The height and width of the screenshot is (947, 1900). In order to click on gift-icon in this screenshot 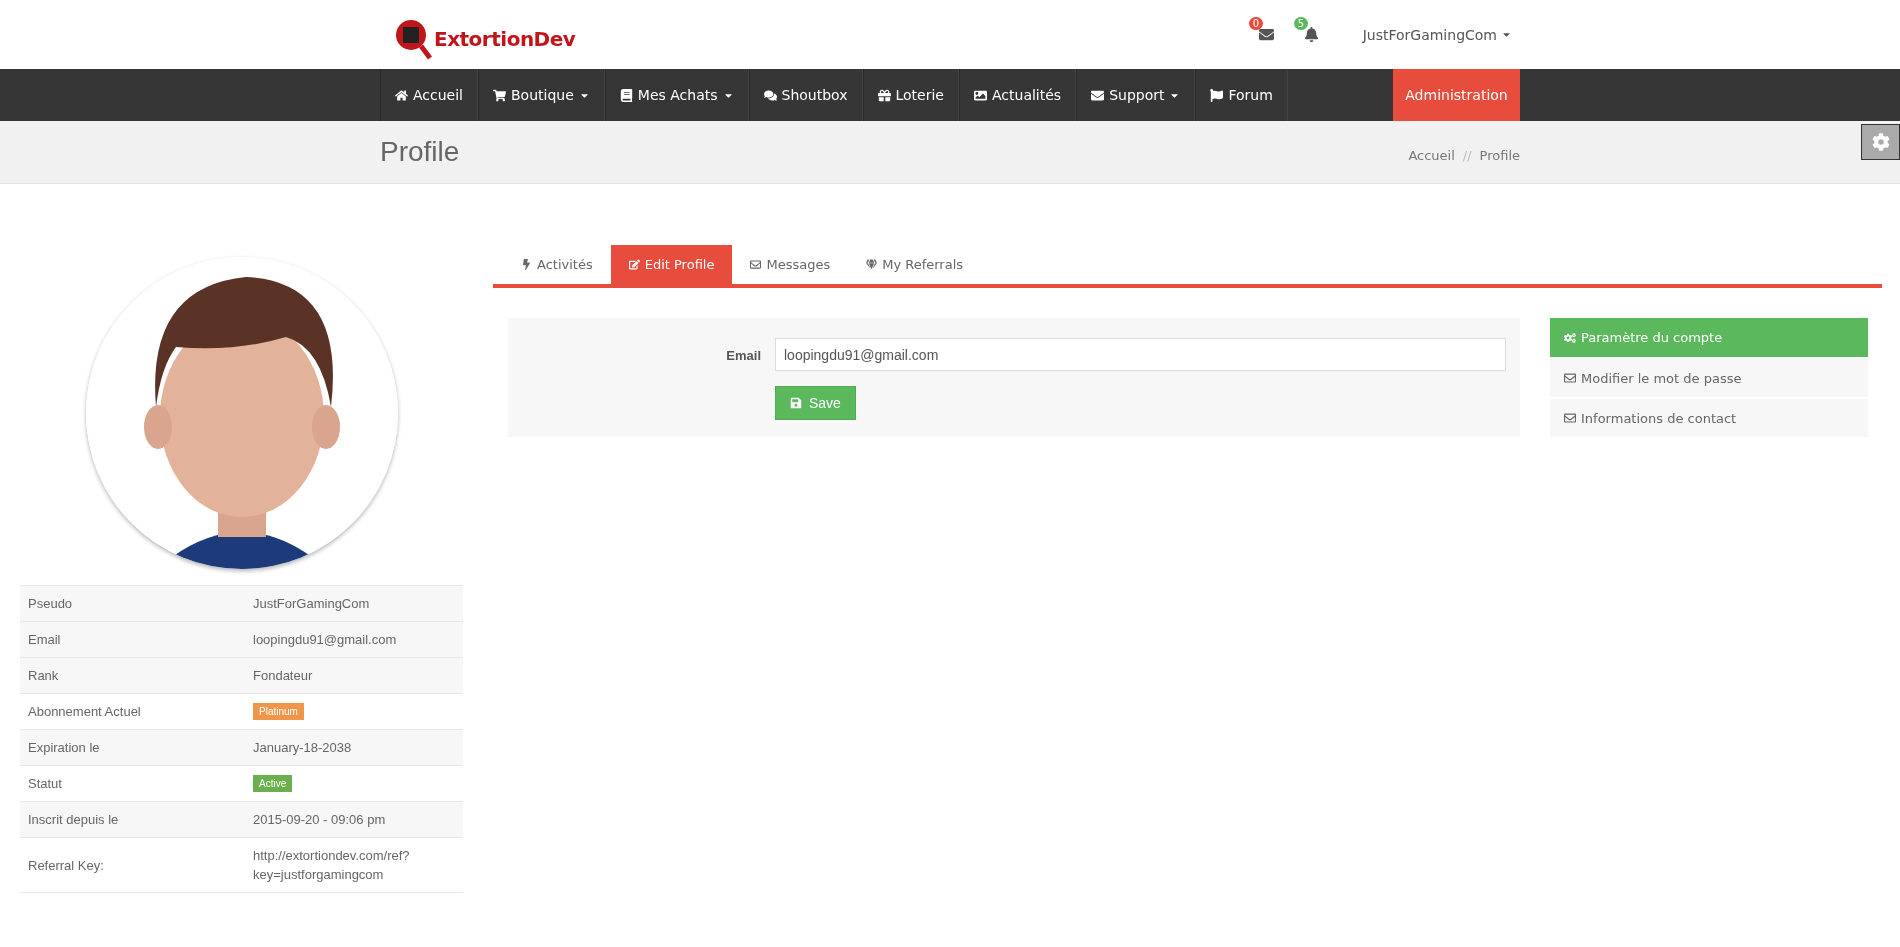, I will do `click(884, 95)`.